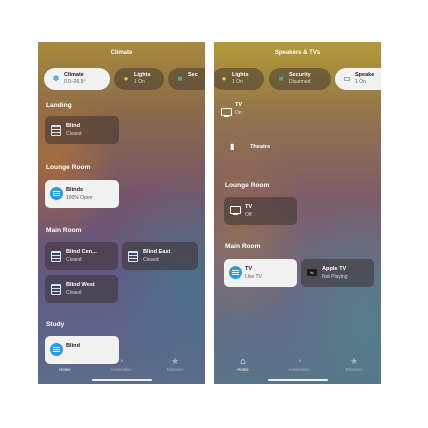  Describe the element at coordinates (79, 198) in the screenshot. I see `tile-status: 100% Open` at that location.